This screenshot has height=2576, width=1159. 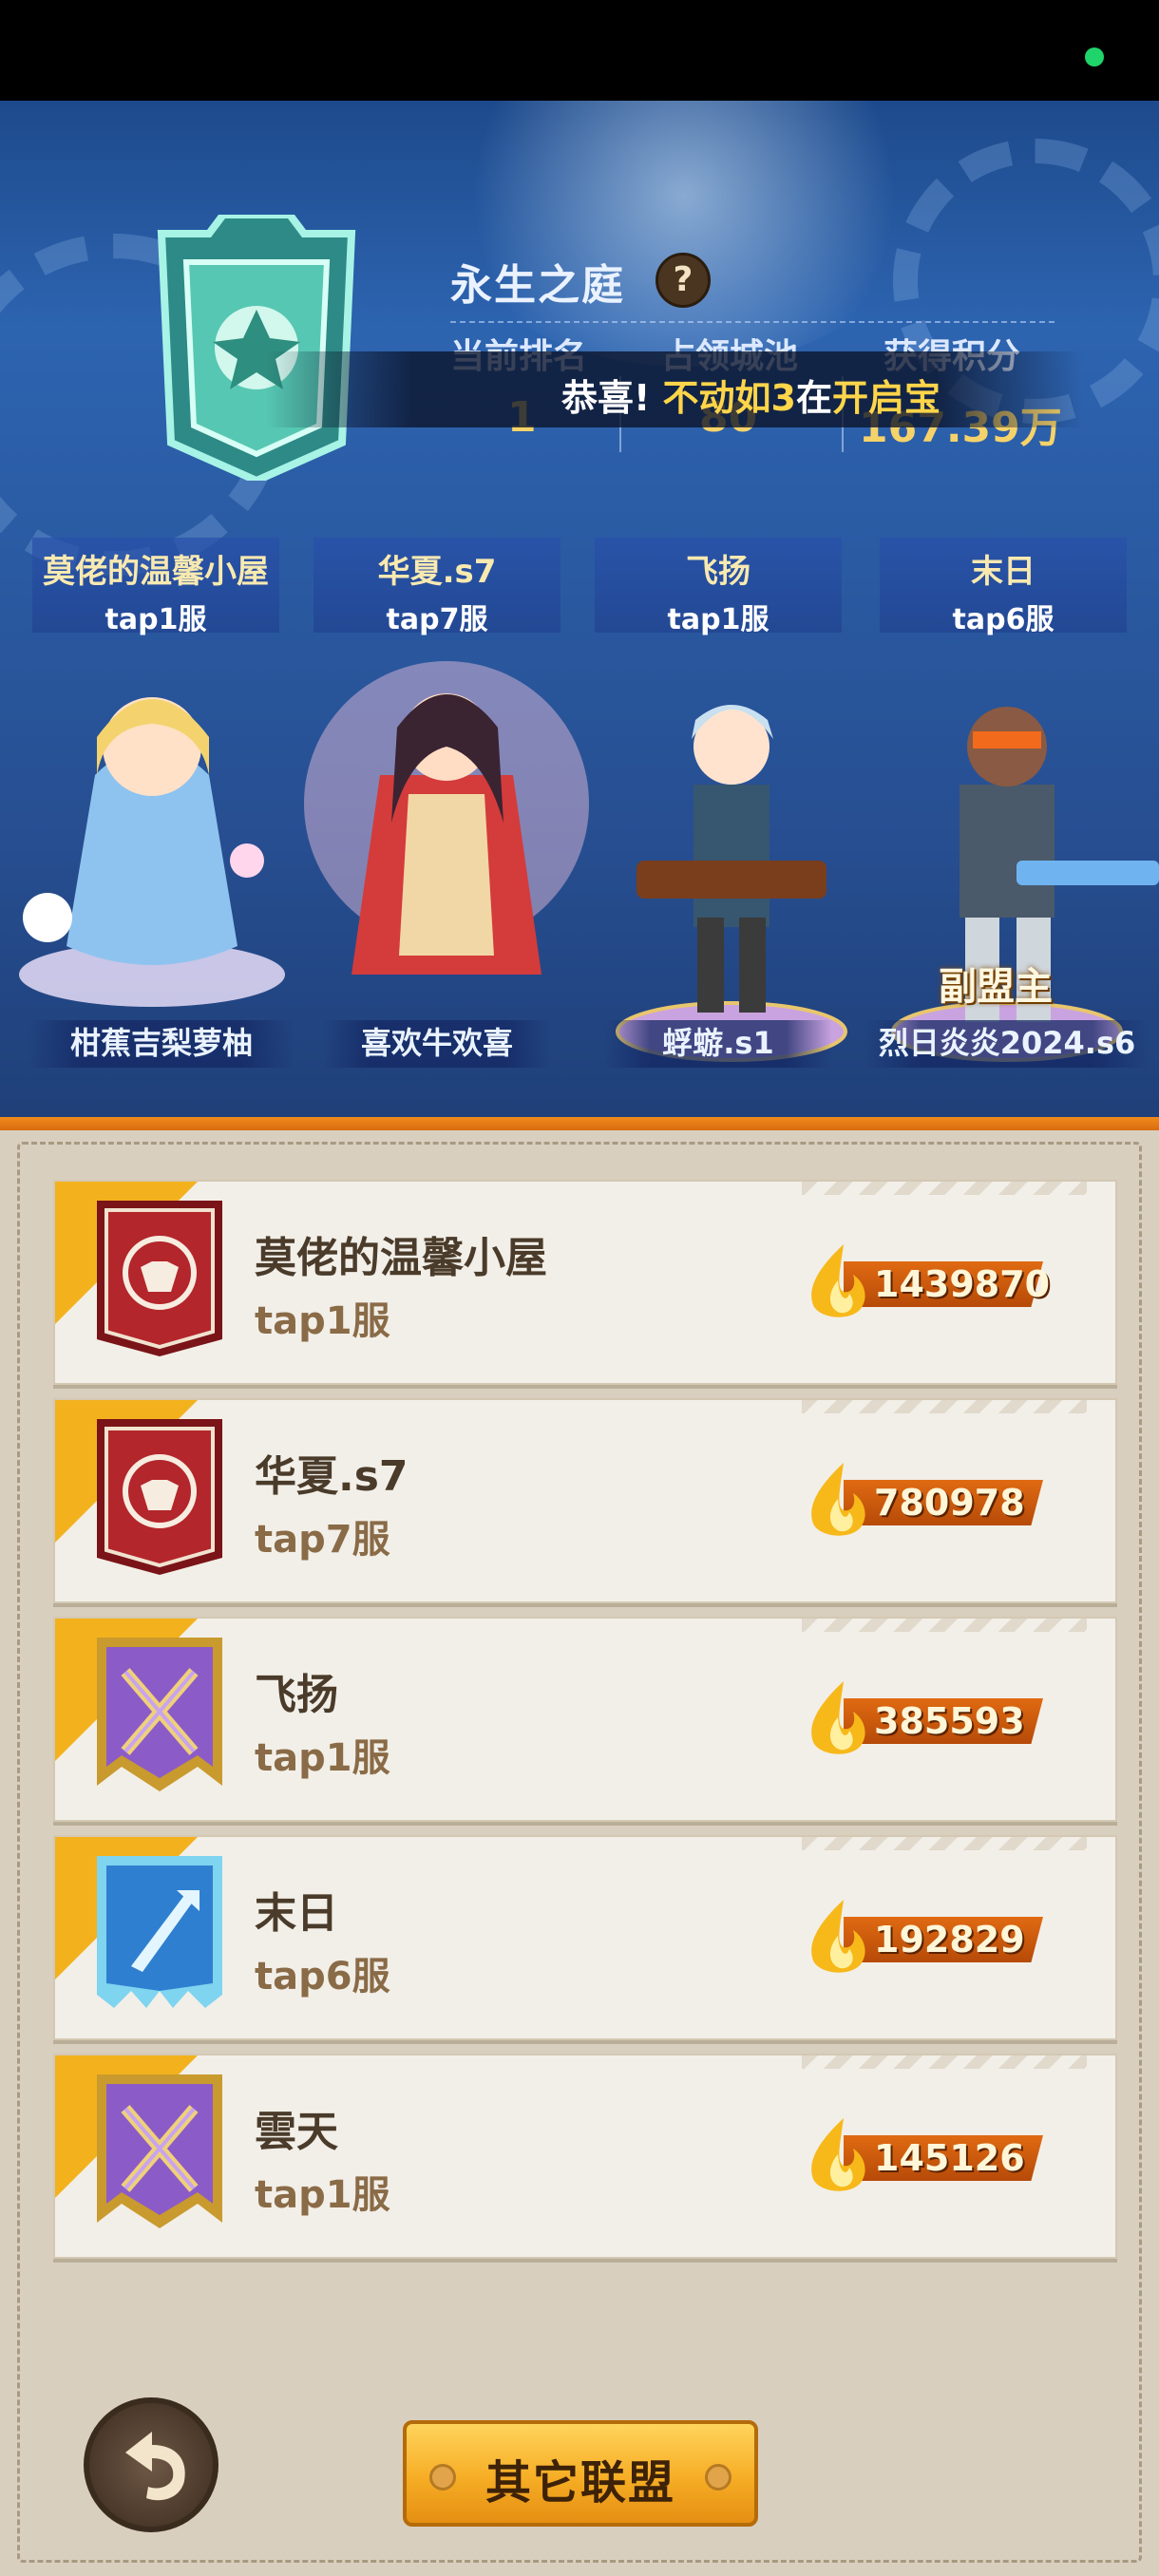 What do you see at coordinates (1003, 572) in the screenshot?
I see `alliance-tab-name: 末日` at bounding box center [1003, 572].